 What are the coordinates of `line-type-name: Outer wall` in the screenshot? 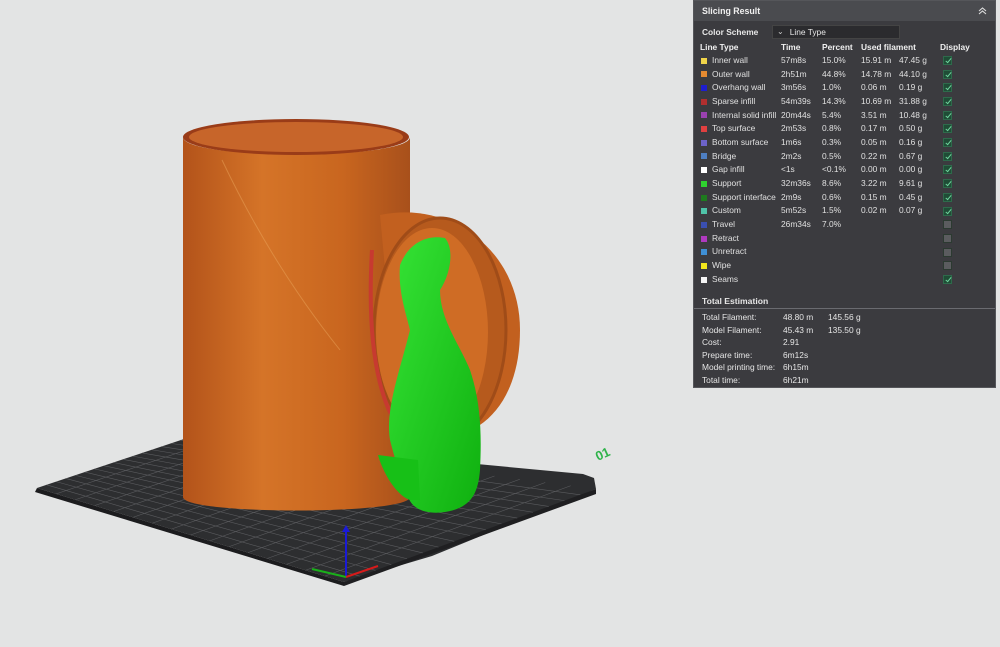 It's located at (731, 73).